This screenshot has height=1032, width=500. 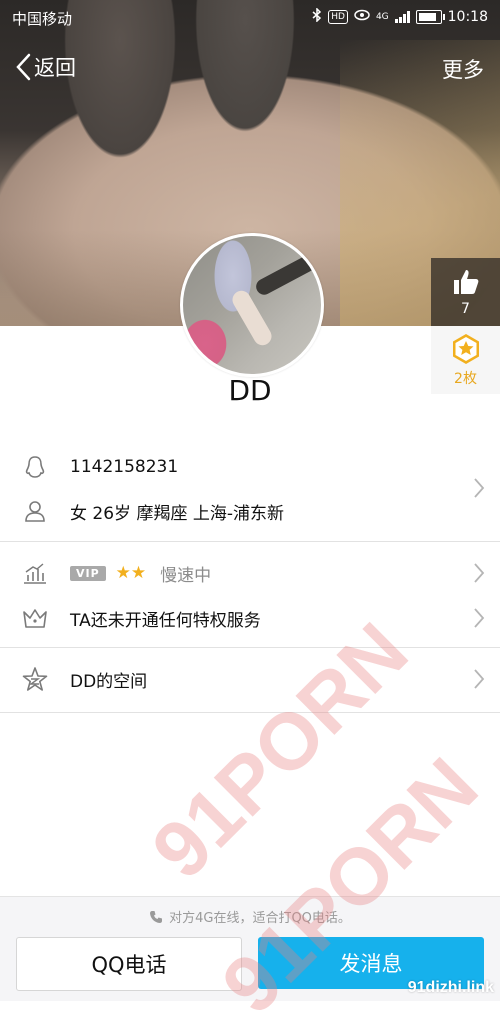 What do you see at coordinates (467, 17) in the screenshot?
I see `clock-label: 10:18` at bounding box center [467, 17].